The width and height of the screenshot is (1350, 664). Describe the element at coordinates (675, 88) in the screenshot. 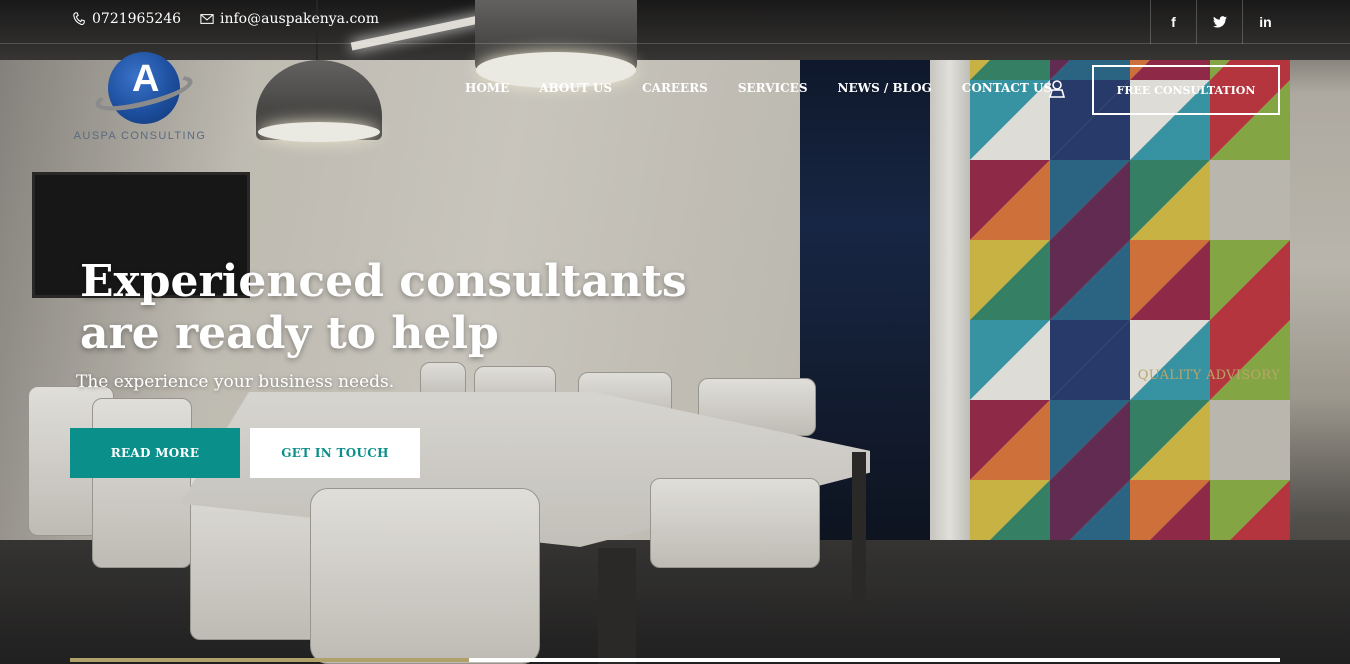

I see `nav-item-careers: CAREERS` at that location.